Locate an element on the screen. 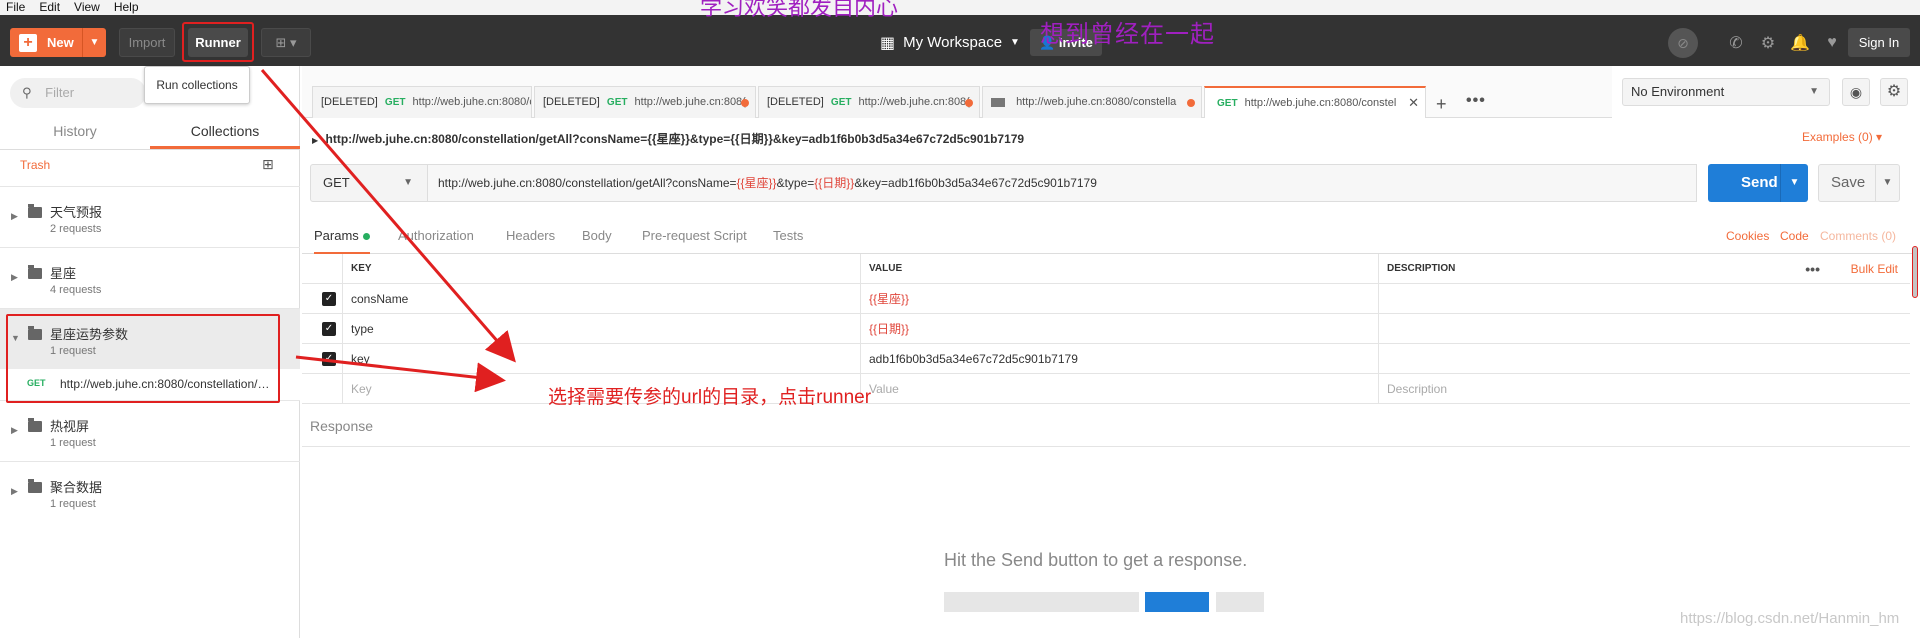 The image size is (1920, 638). value-input: Value is located at coordinates (1119, 389).